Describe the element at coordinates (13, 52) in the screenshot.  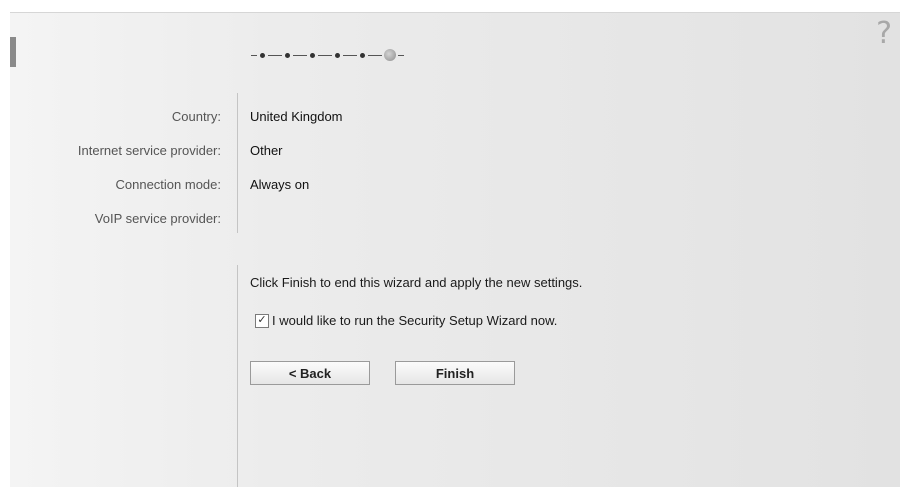
I see `left-edge-marker` at that location.